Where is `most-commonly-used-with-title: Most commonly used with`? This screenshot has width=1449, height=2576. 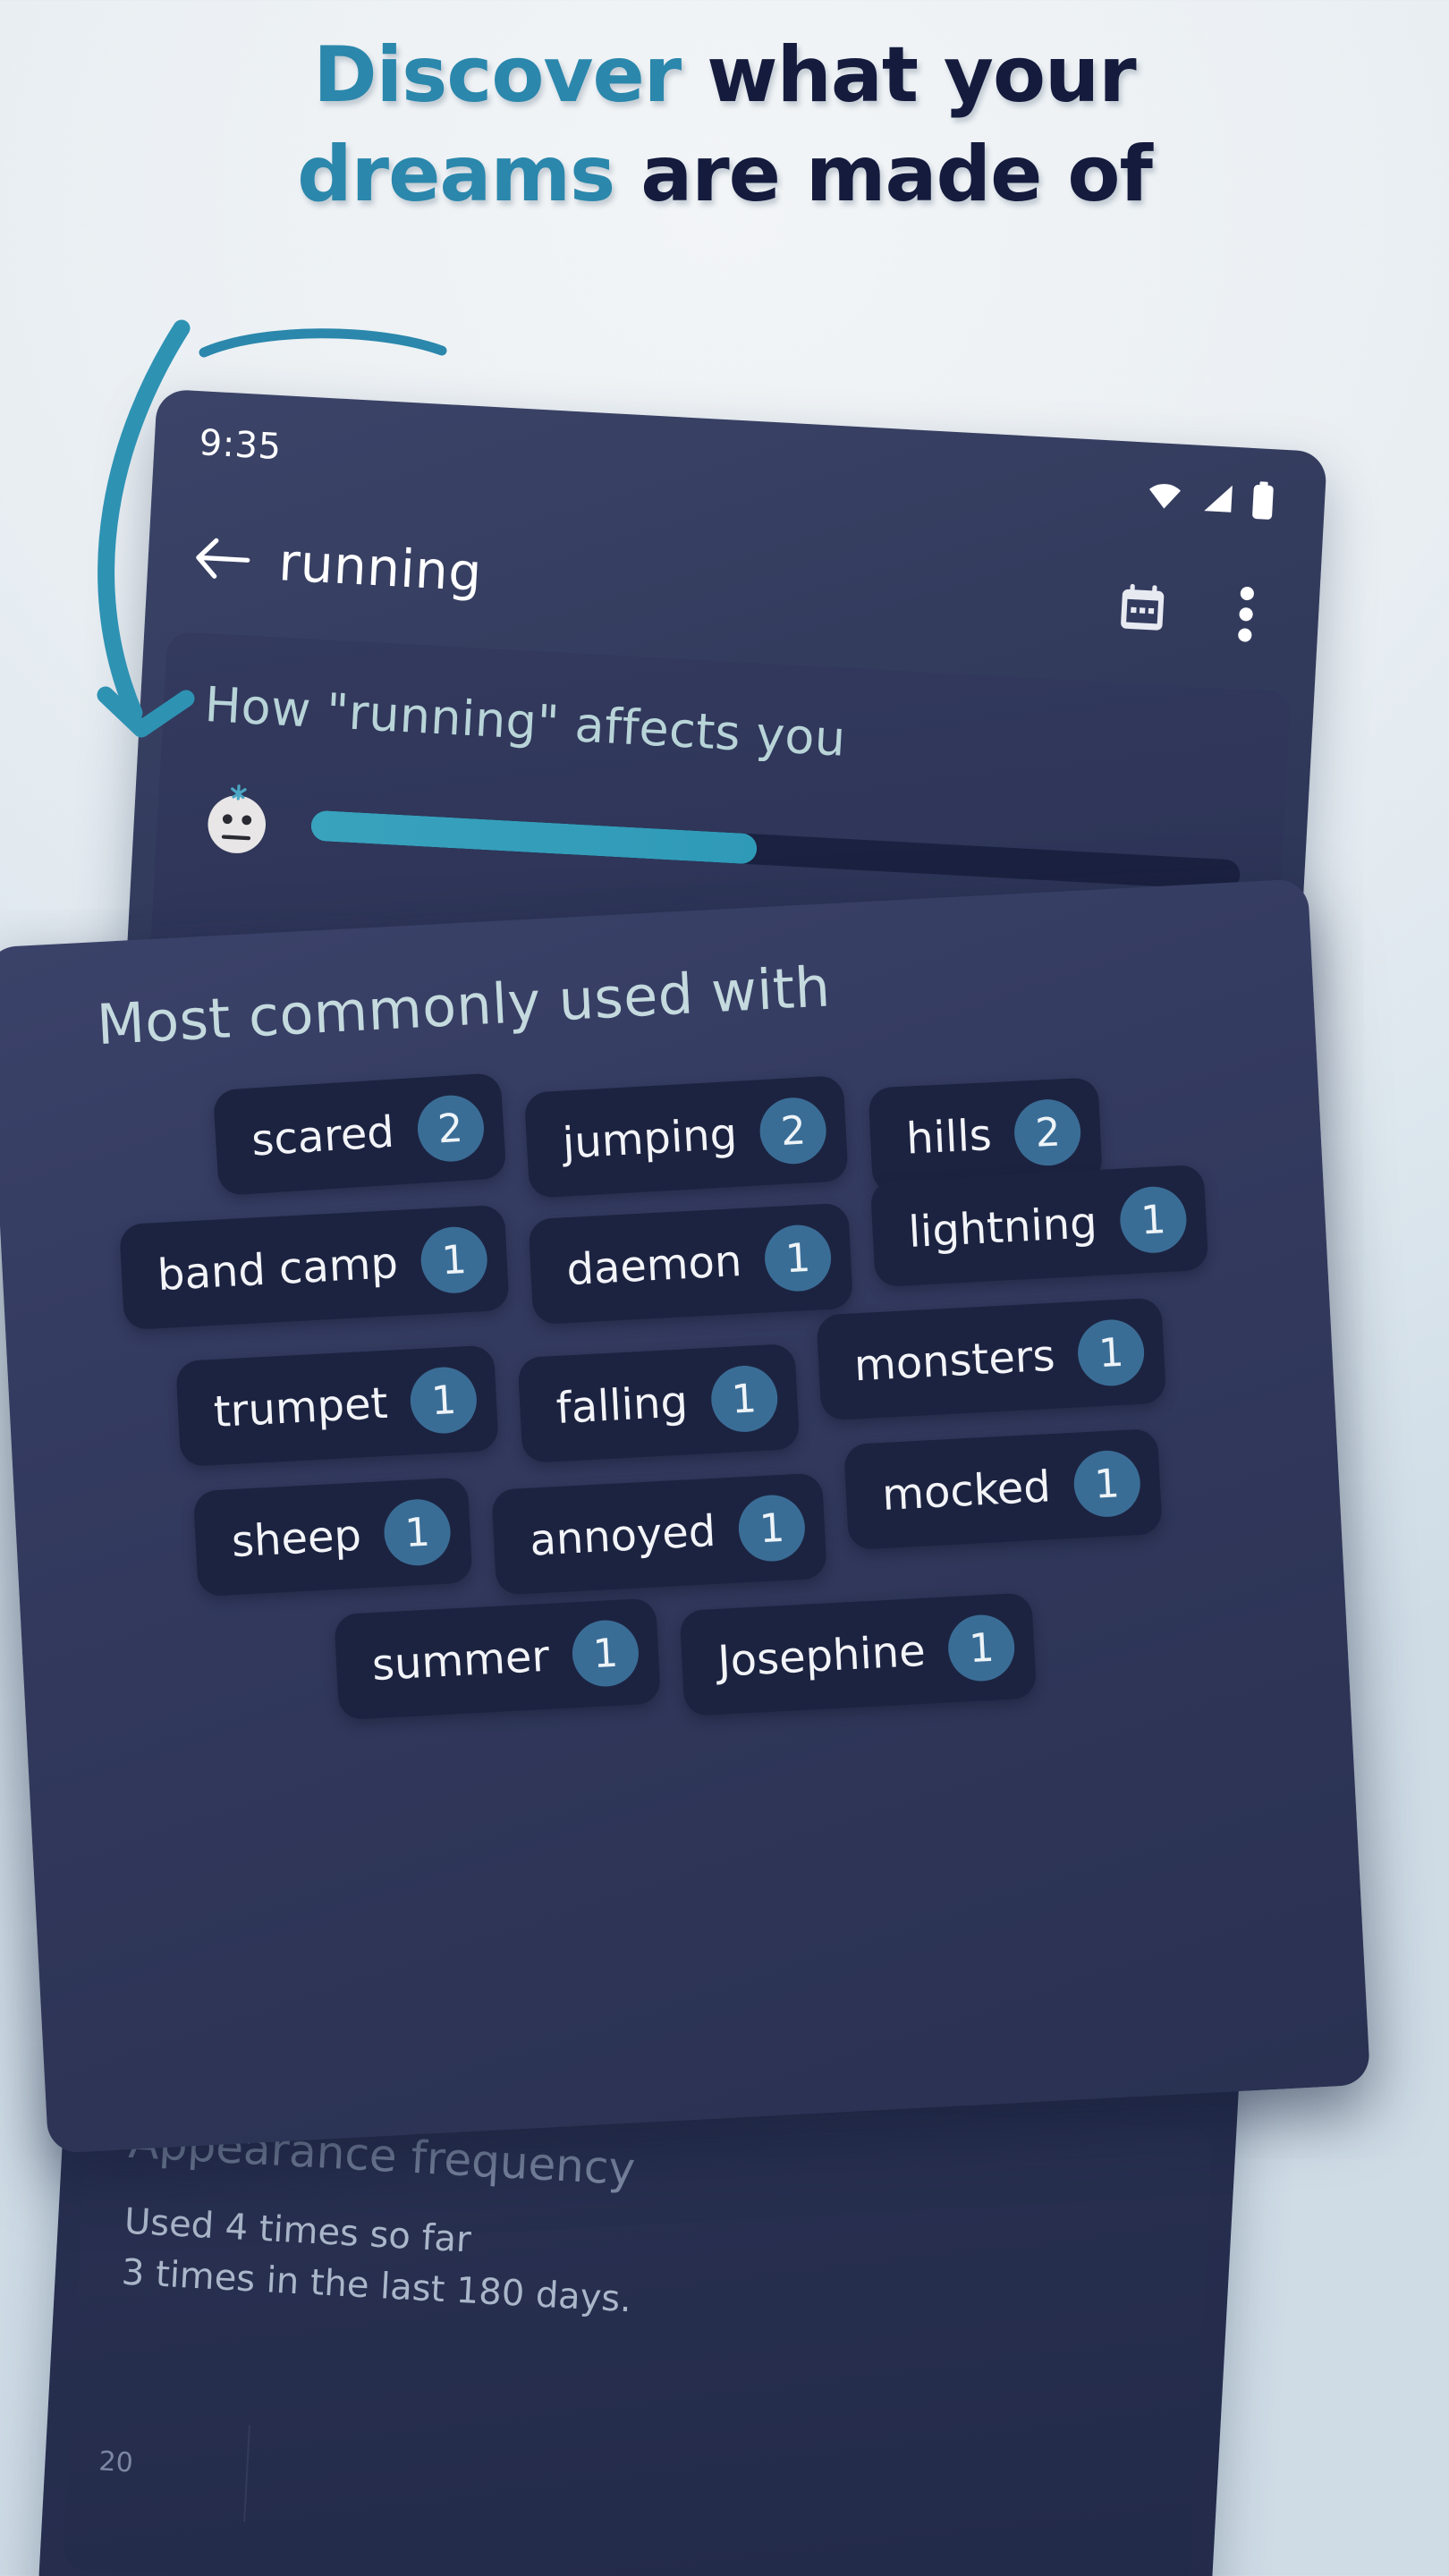
most-commonly-used-with-title: Most commonly used with is located at coordinates (464, 1005).